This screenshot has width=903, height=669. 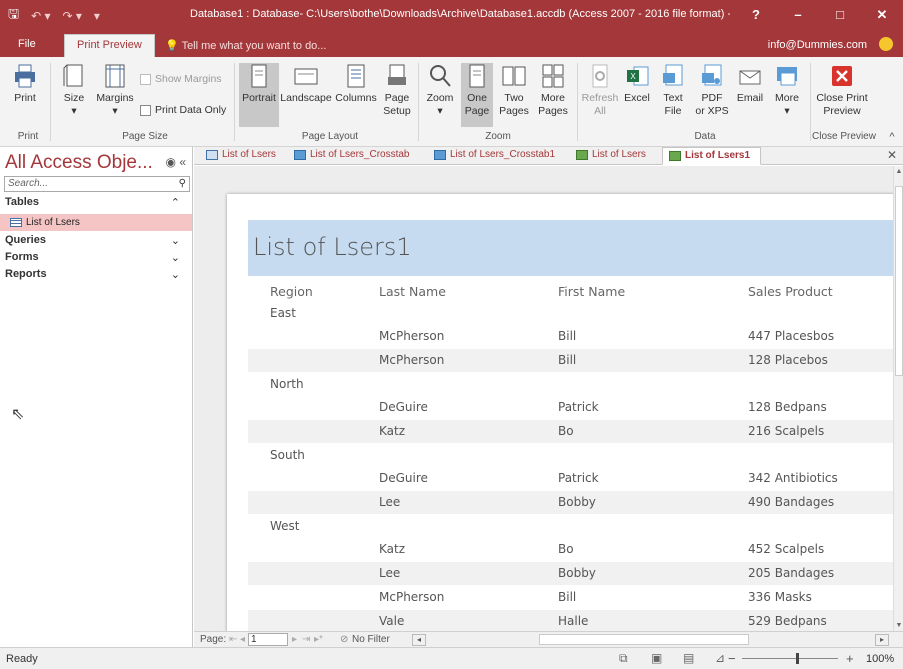 What do you see at coordinates (188, 79) in the screenshot?
I see `show-margins-label: Show Margins` at bounding box center [188, 79].